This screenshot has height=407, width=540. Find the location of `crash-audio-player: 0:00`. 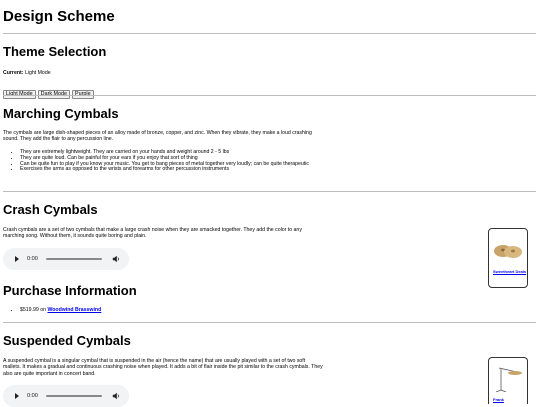

crash-audio-player: 0:00 is located at coordinates (66, 259).